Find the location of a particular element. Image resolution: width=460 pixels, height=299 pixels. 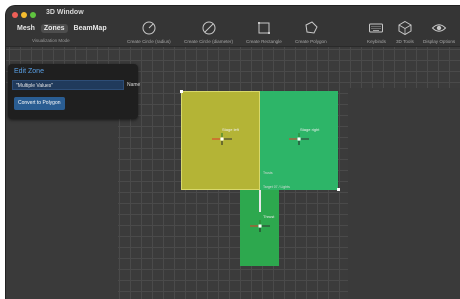

window-title: 3D Window is located at coordinates (65, 12).